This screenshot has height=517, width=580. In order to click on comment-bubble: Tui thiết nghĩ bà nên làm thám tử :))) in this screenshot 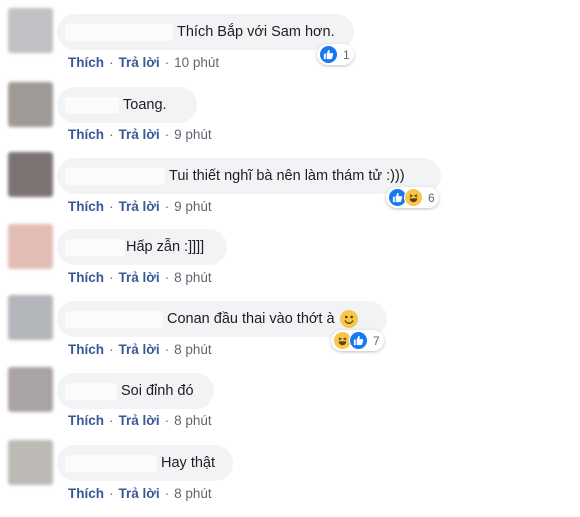, I will do `click(249, 176)`.